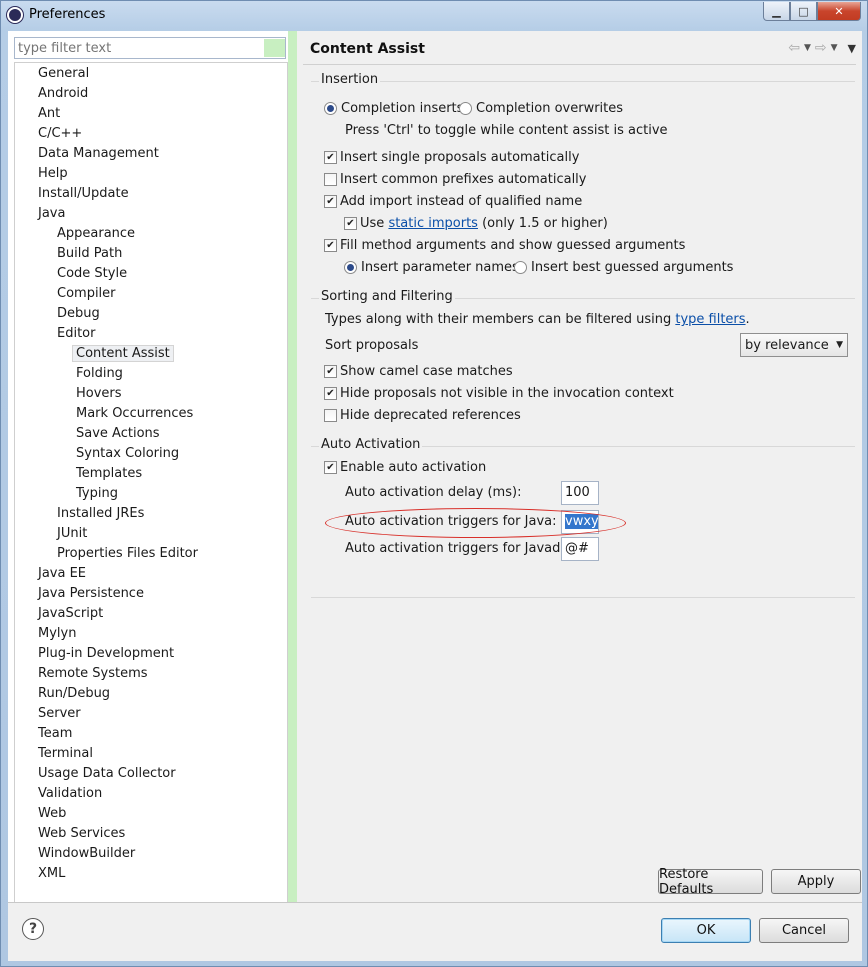  I want to click on javadoc-triggers-input: @#, so click(580, 549).